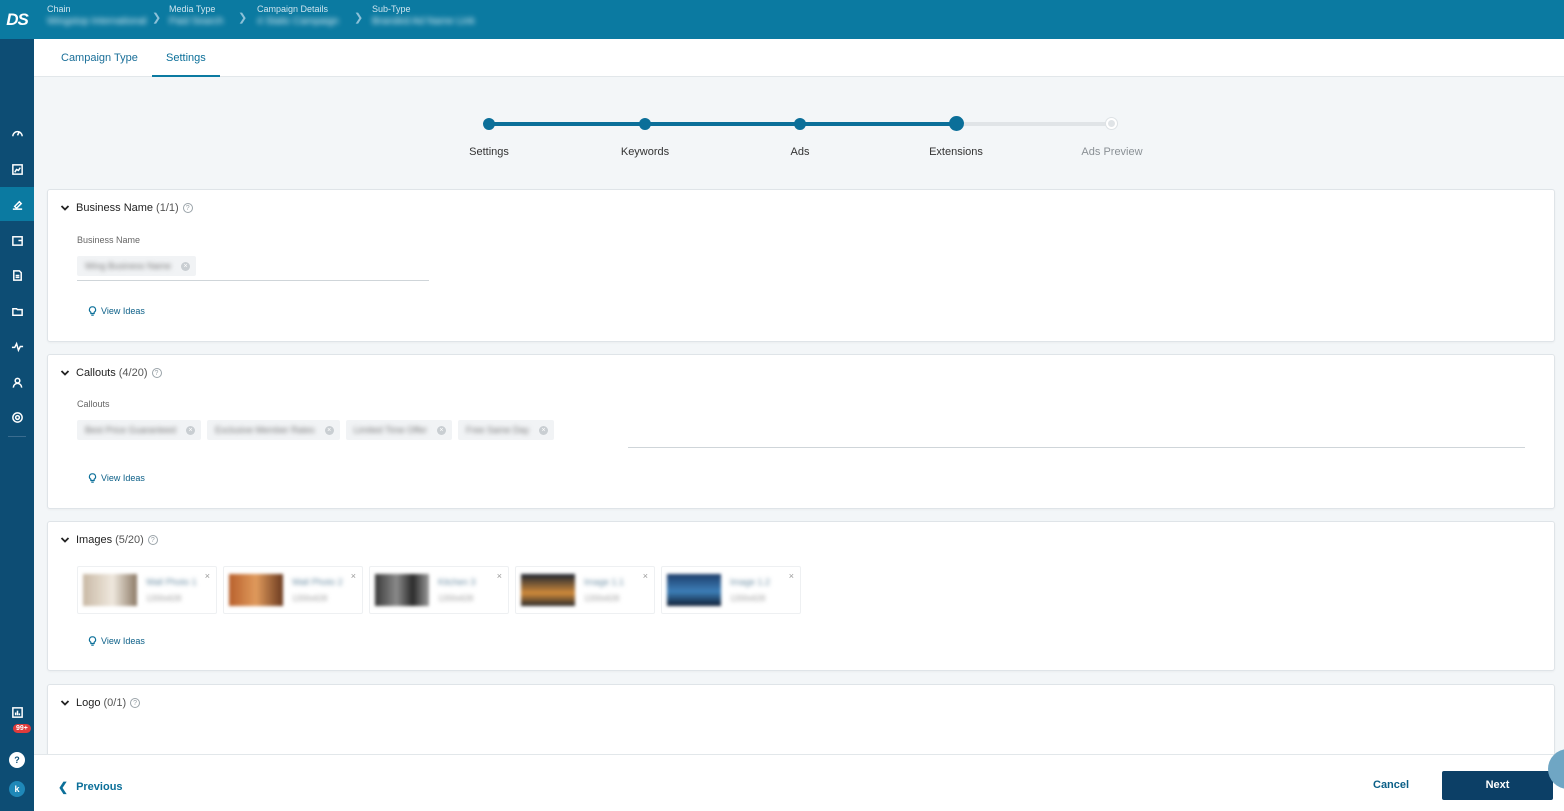 The height and width of the screenshot is (811, 1564). I want to click on view-ideas-label: View Ideas, so click(123, 311).